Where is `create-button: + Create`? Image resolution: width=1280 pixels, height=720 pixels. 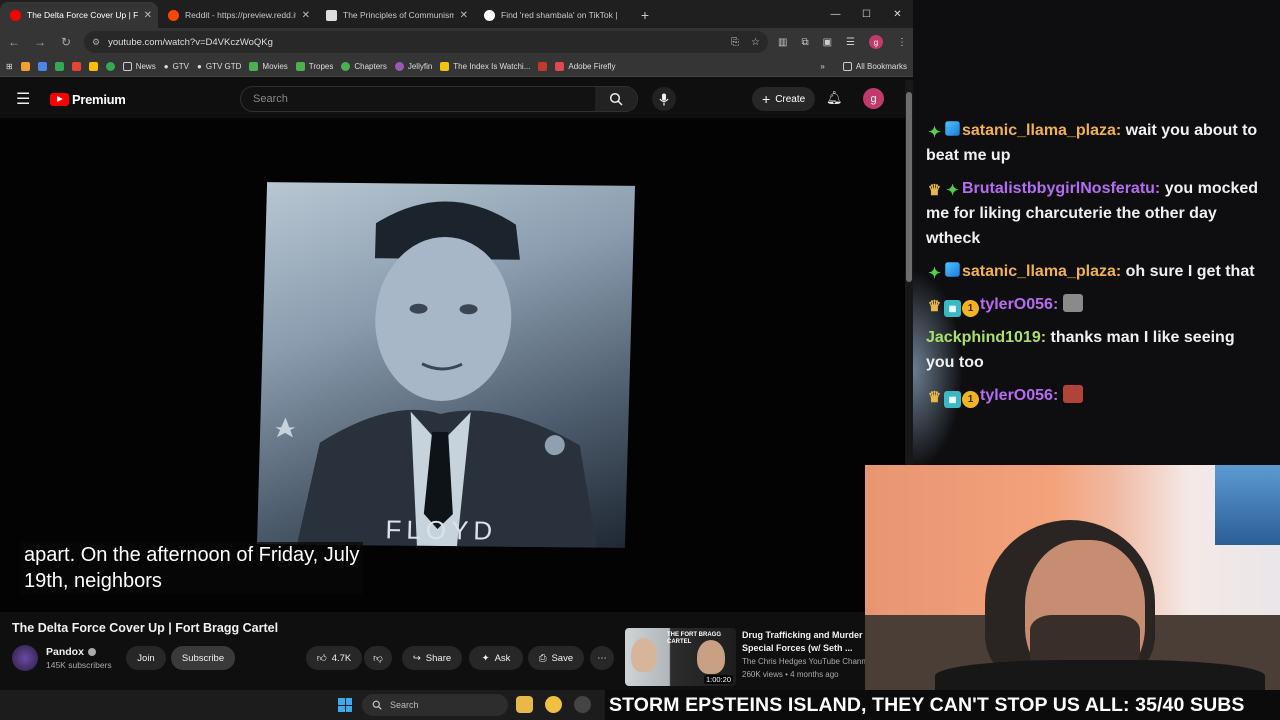 create-button: + Create is located at coordinates (784, 99).